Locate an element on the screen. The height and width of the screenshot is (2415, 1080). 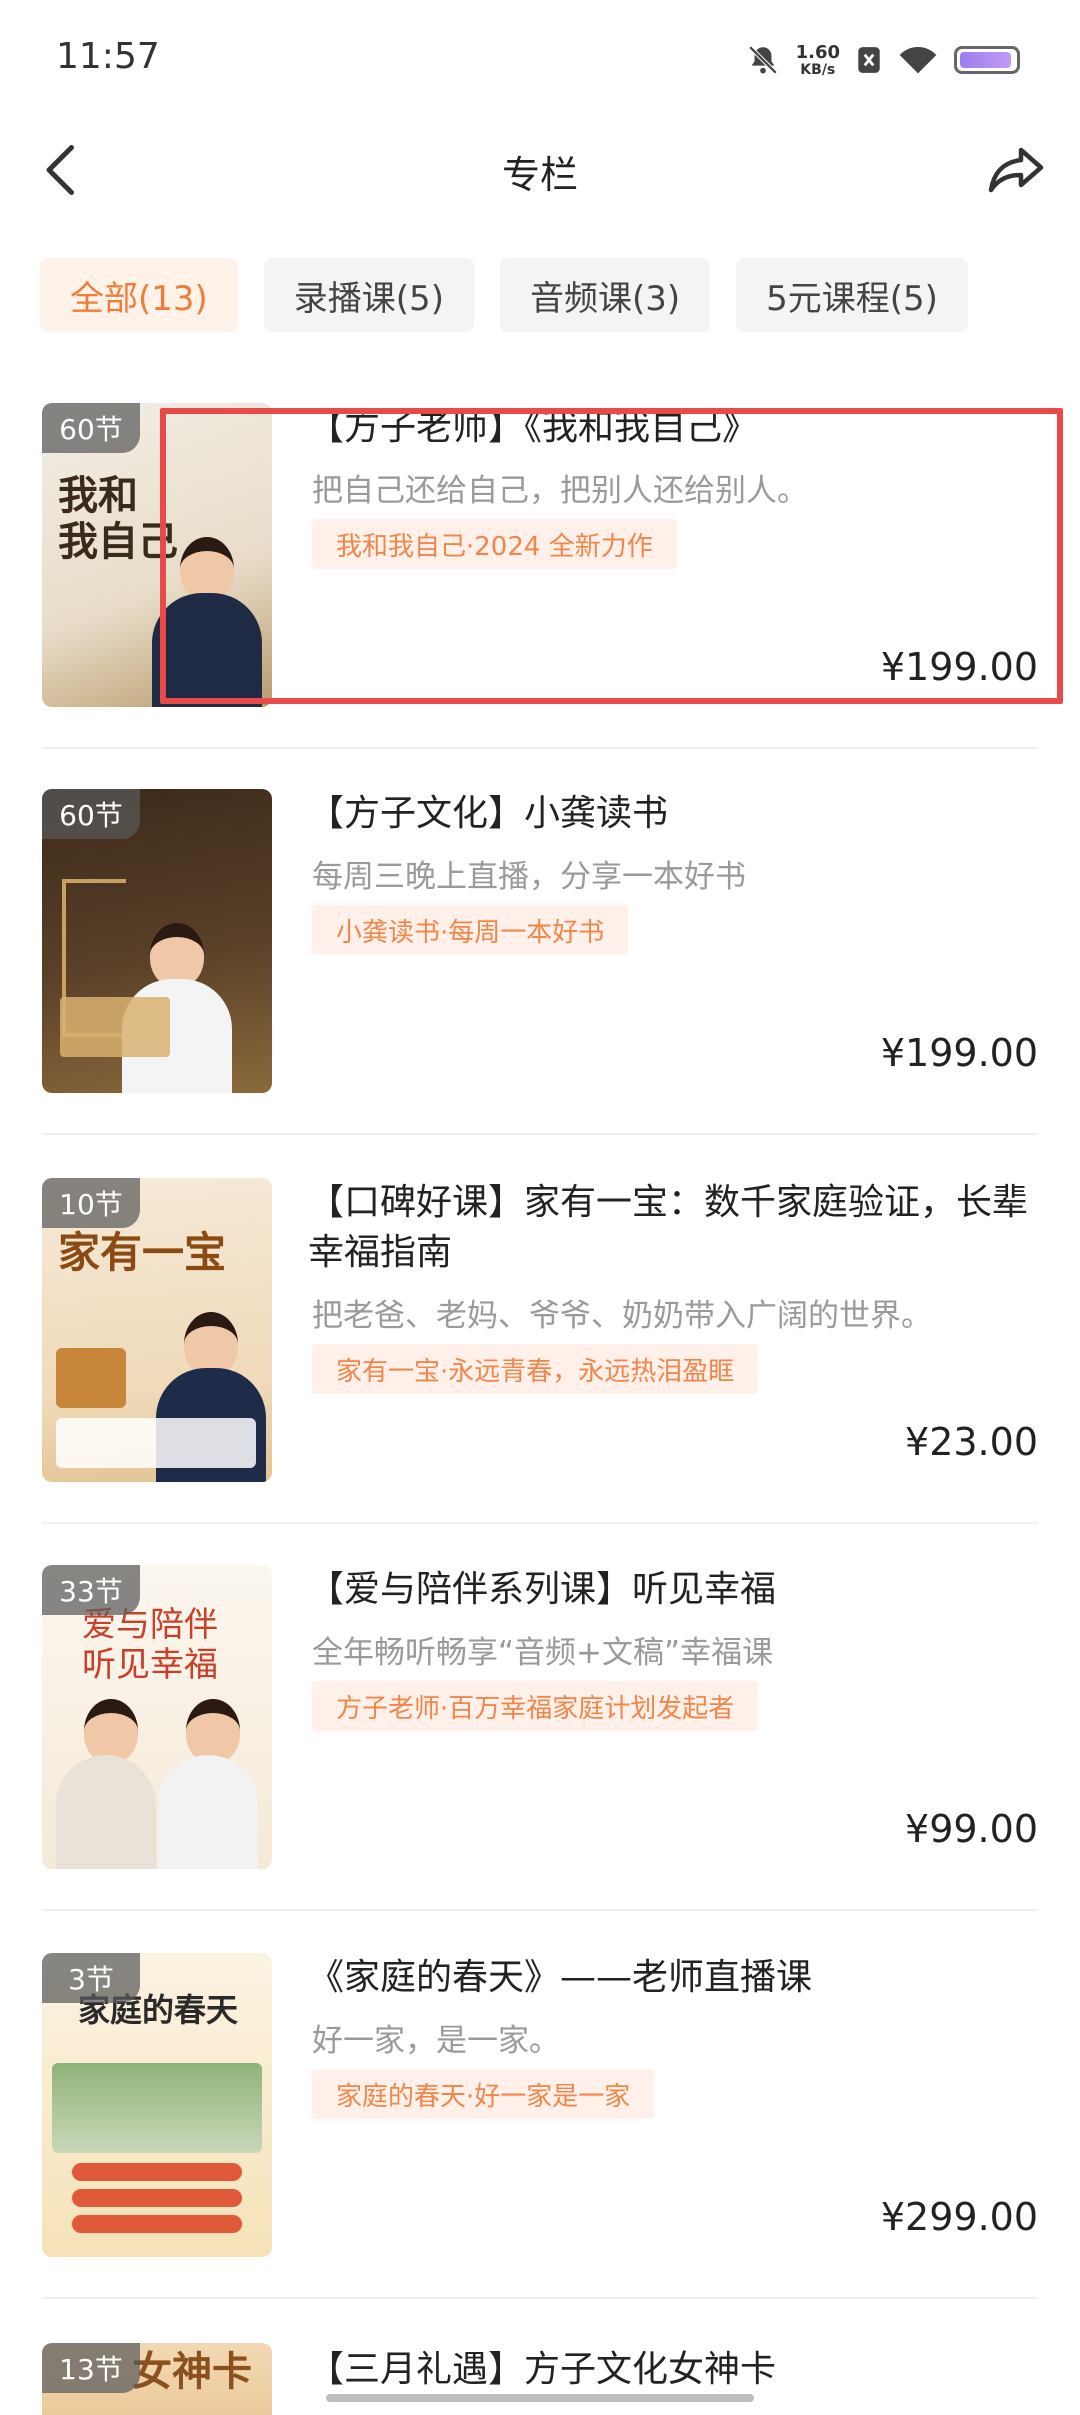
wifi-icon is located at coordinates (918, 60).